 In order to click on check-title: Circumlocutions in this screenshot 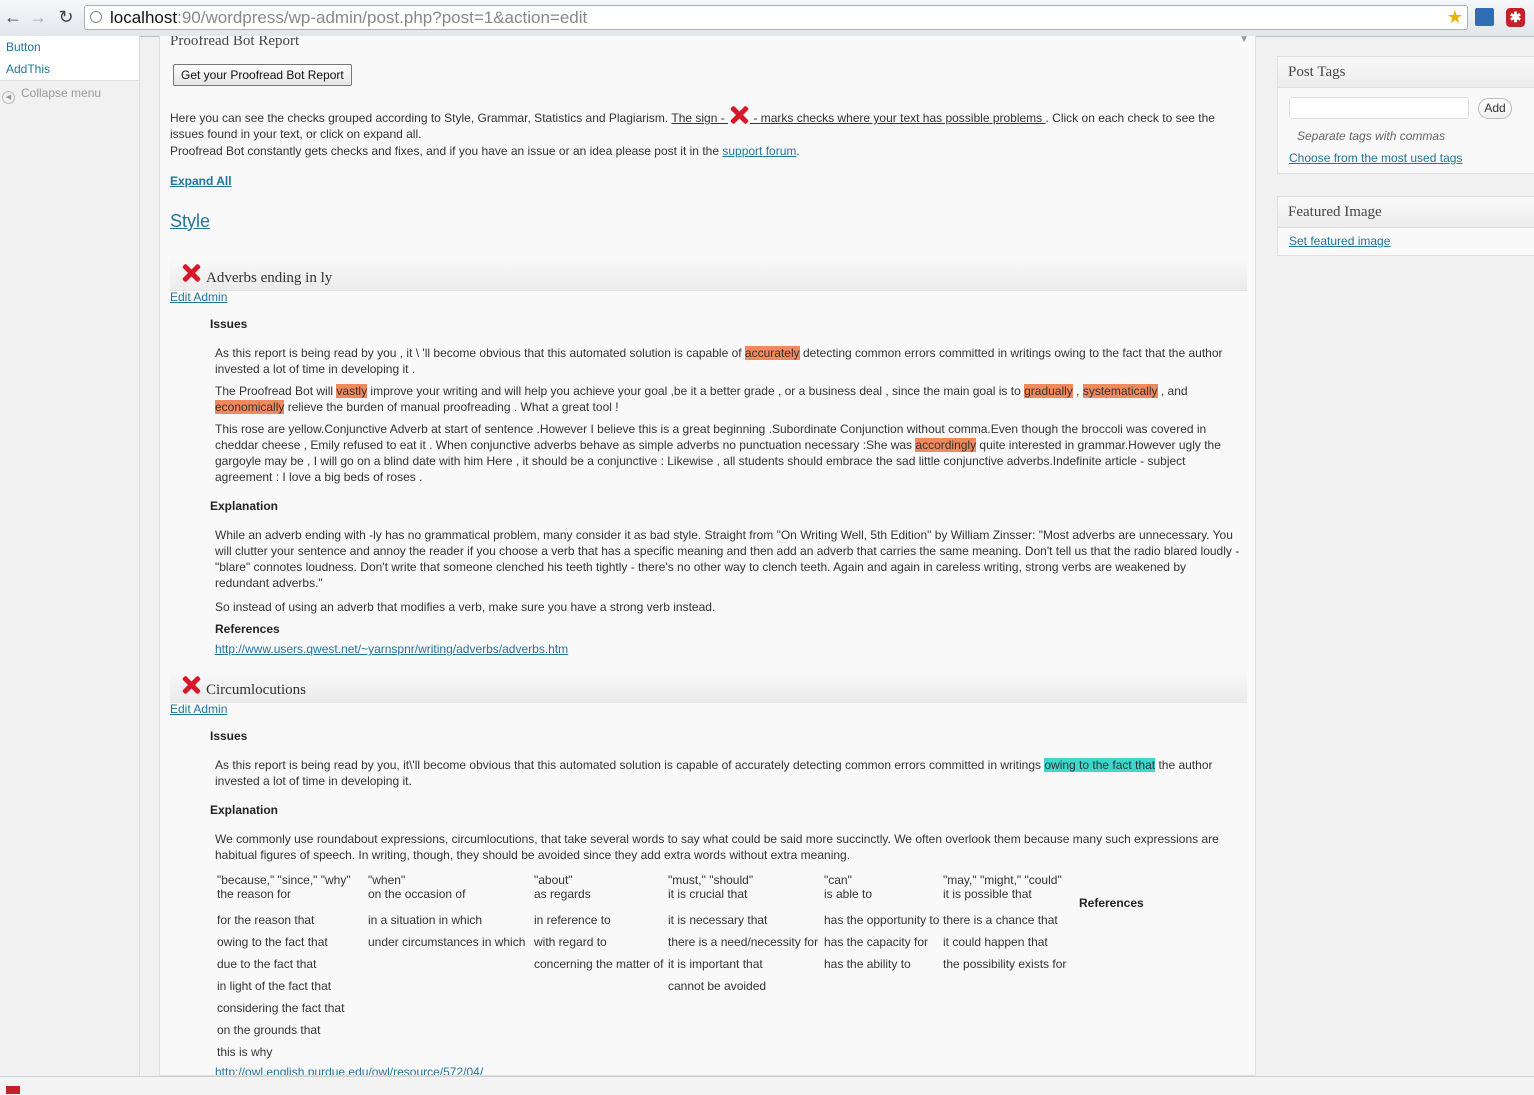, I will do `click(256, 690)`.